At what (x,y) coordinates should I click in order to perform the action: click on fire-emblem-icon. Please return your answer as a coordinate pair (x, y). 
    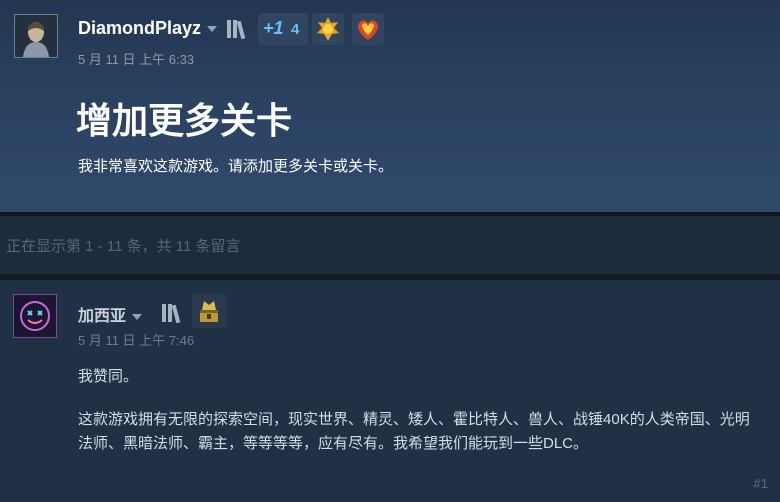
    Looking at the image, I should click on (328, 29).